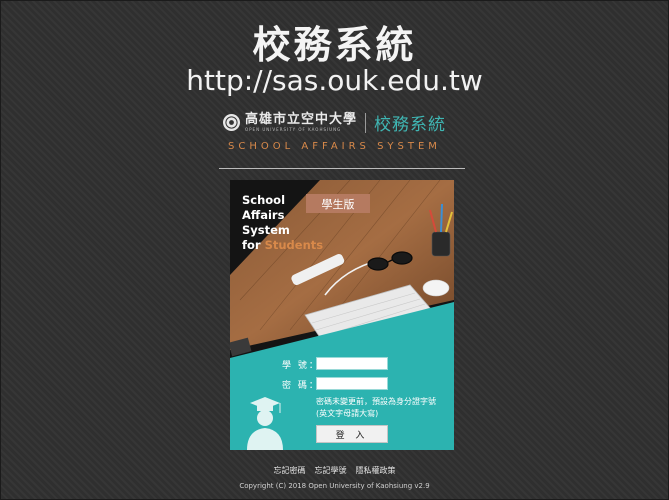 The height and width of the screenshot is (500, 669). What do you see at coordinates (301, 366) in the screenshot?
I see `student-id-label: 學 號：` at bounding box center [301, 366].